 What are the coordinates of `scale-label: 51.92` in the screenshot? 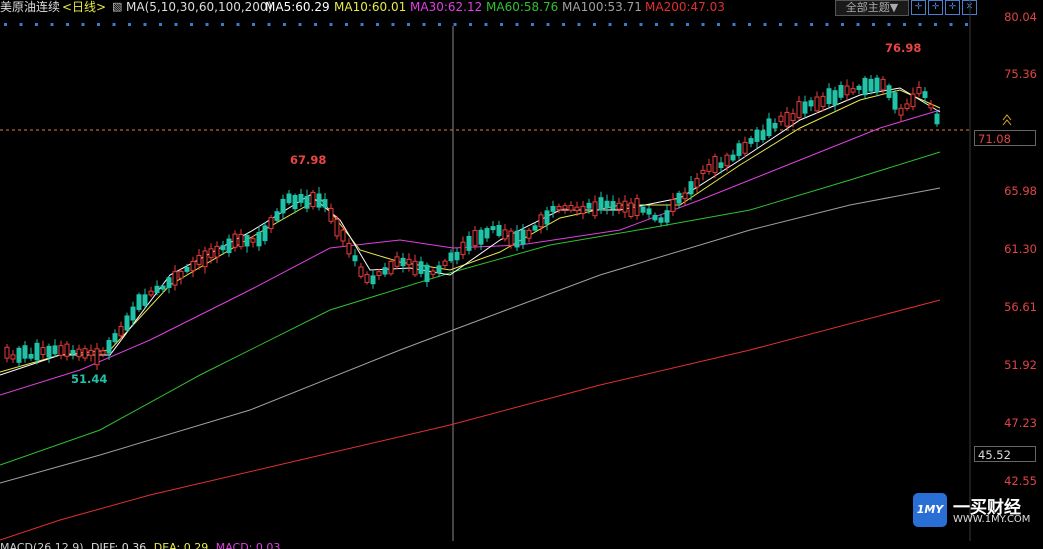 It's located at (1020, 365).